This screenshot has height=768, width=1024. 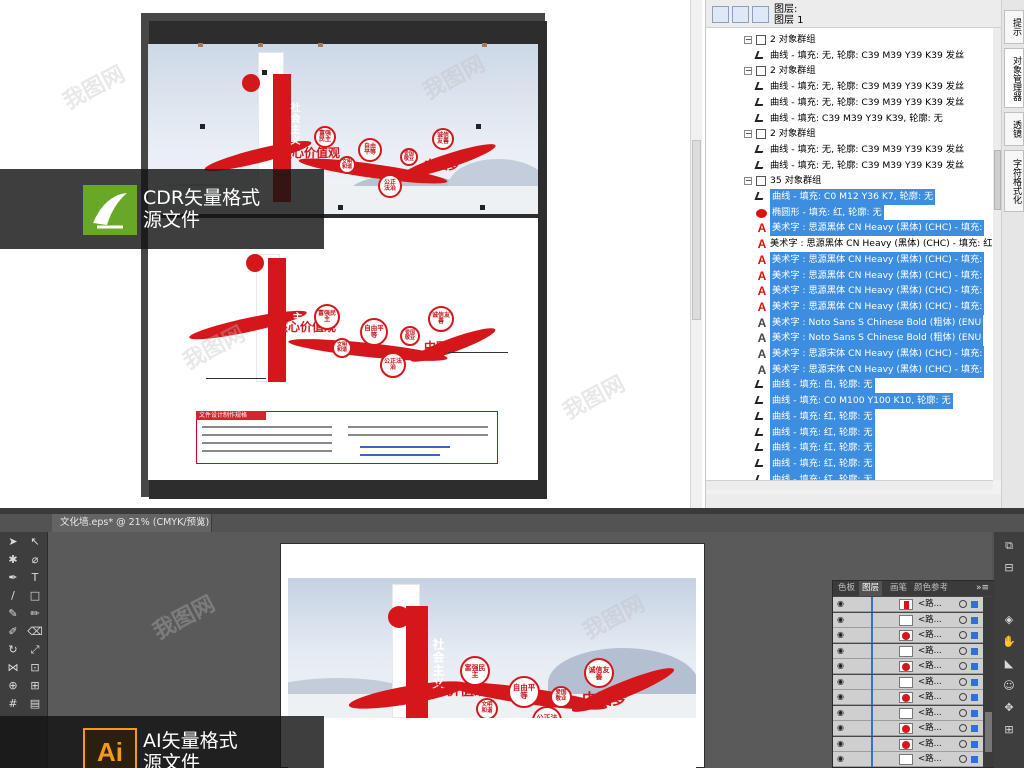 What do you see at coordinates (1009, 620) in the screenshot?
I see `layers-icon: ◈` at bounding box center [1009, 620].